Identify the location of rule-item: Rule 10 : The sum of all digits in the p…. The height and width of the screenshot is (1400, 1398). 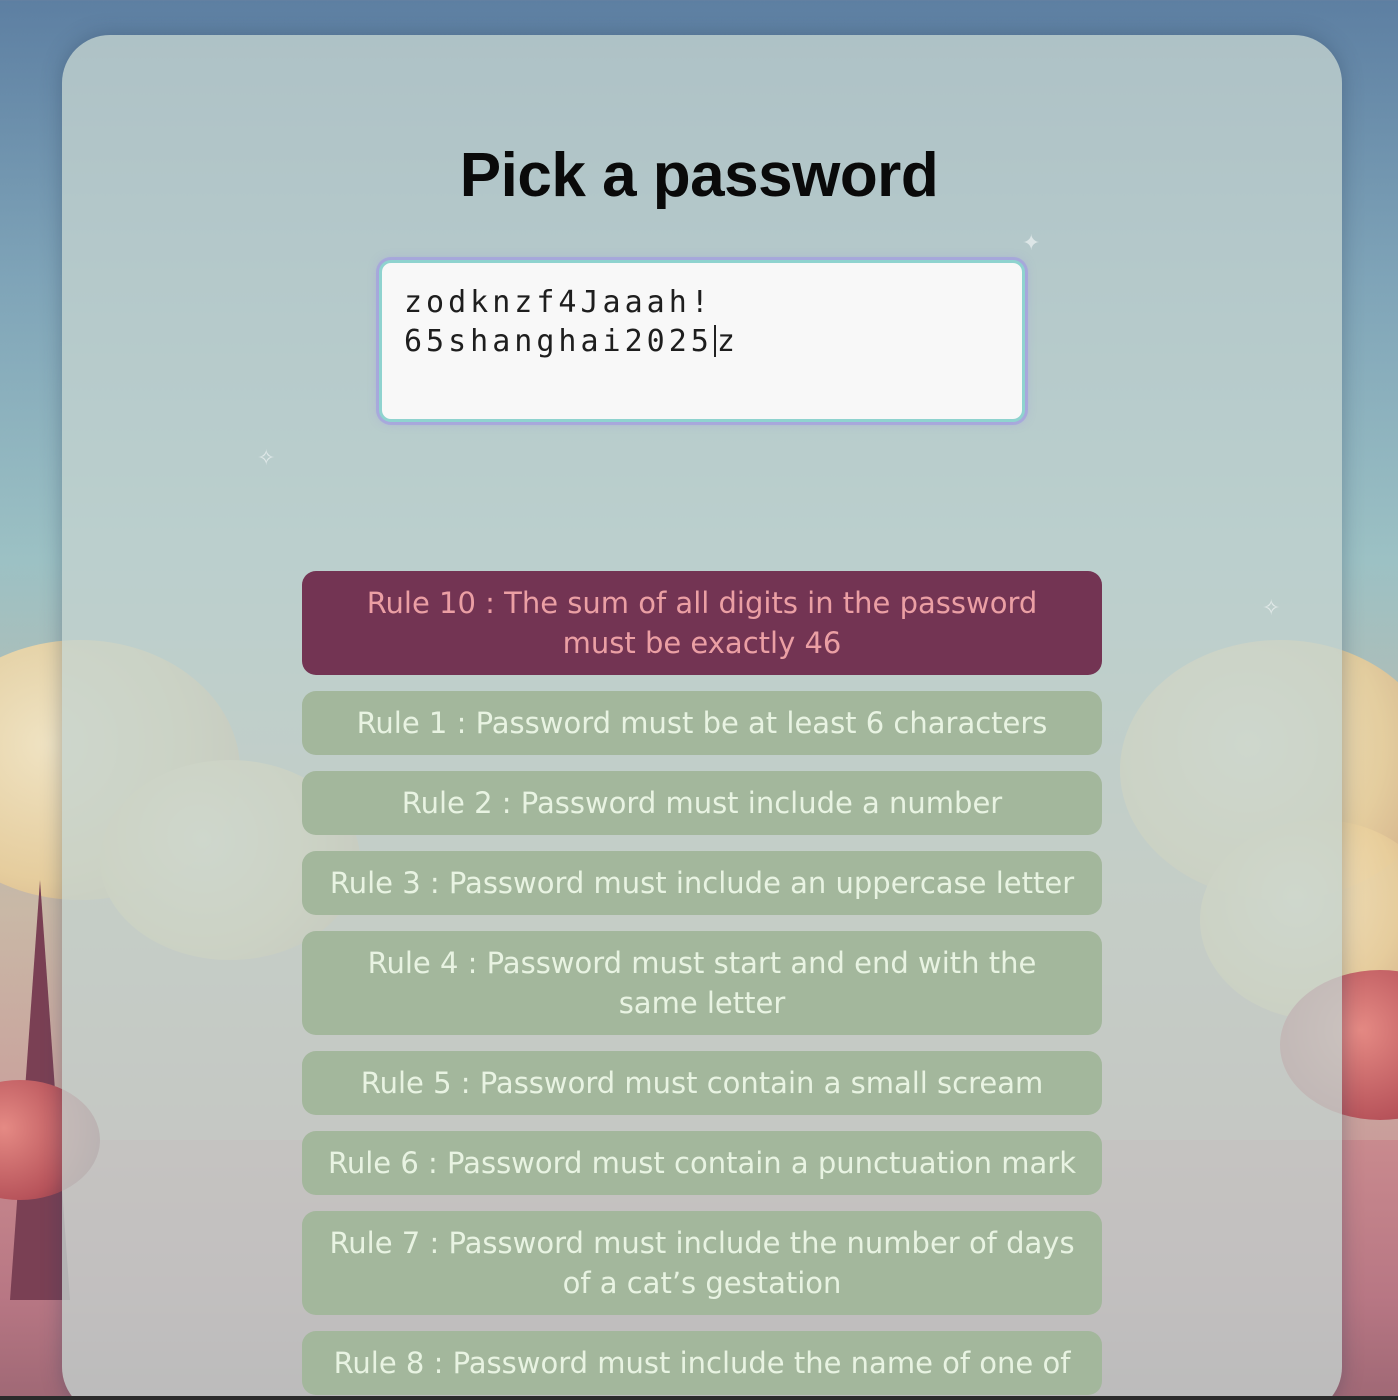
(702, 623).